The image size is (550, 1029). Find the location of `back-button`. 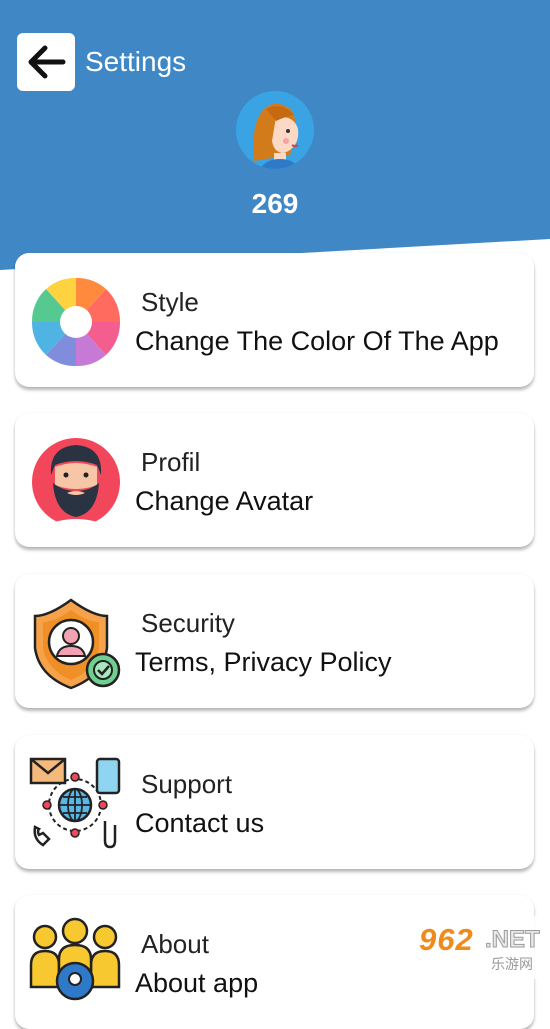

back-button is located at coordinates (46, 62).